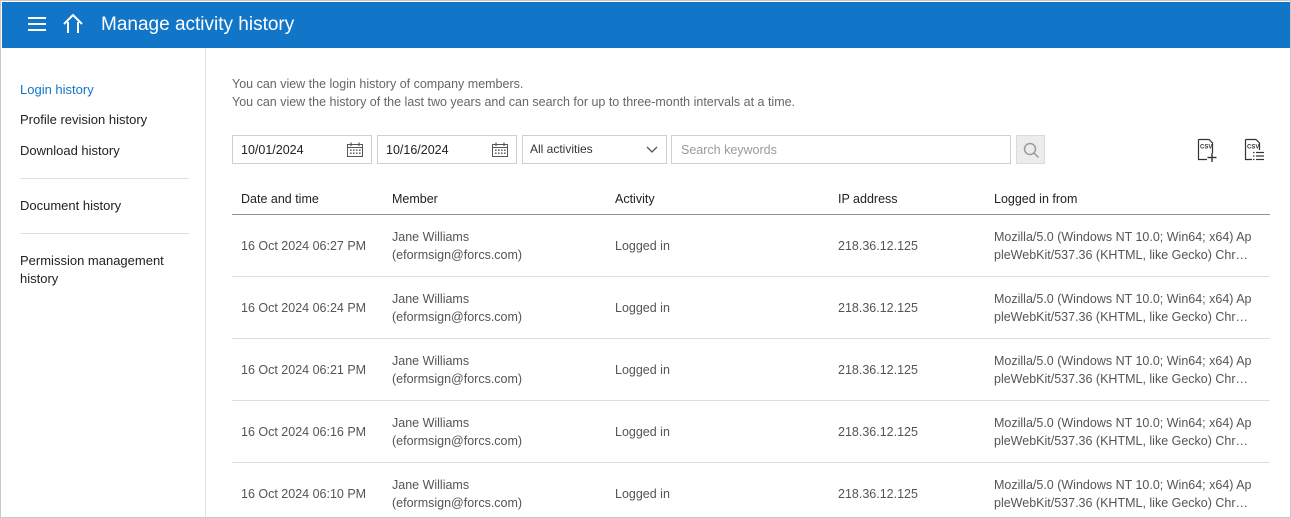 This screenshot has width=1291, height=518. Describe the element at coordinates (635, 199) in the screenshot. I see `column-header-activity: Activity` at that location.